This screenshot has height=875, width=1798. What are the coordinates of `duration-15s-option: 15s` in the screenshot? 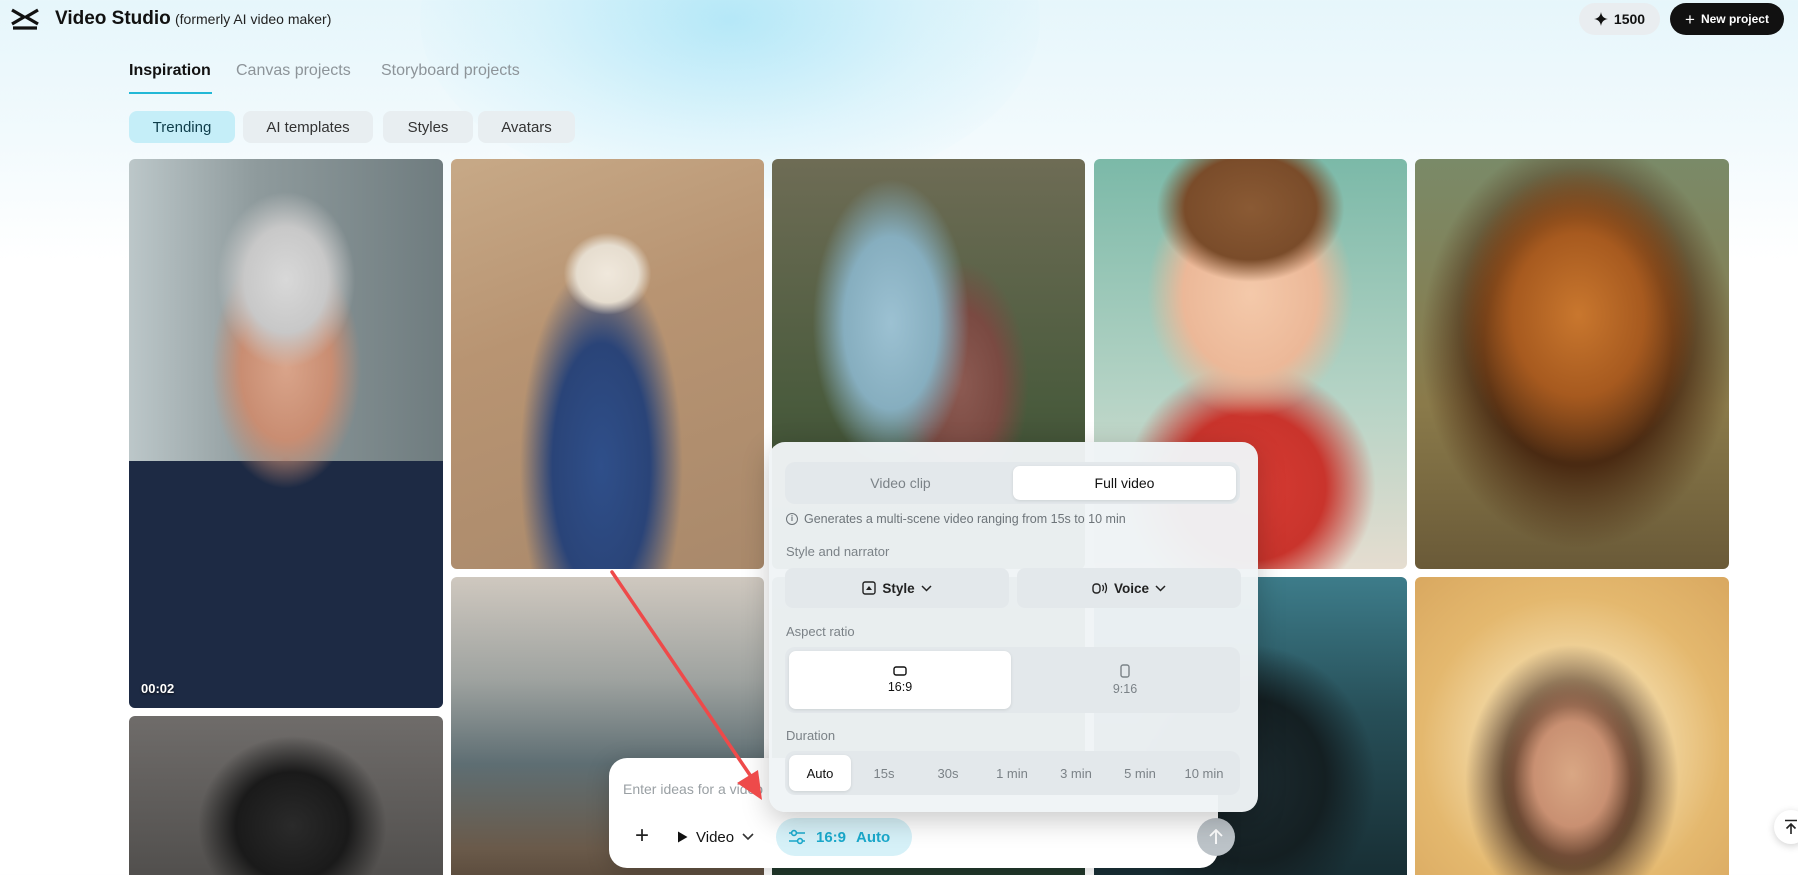 It's located at (884, 773).